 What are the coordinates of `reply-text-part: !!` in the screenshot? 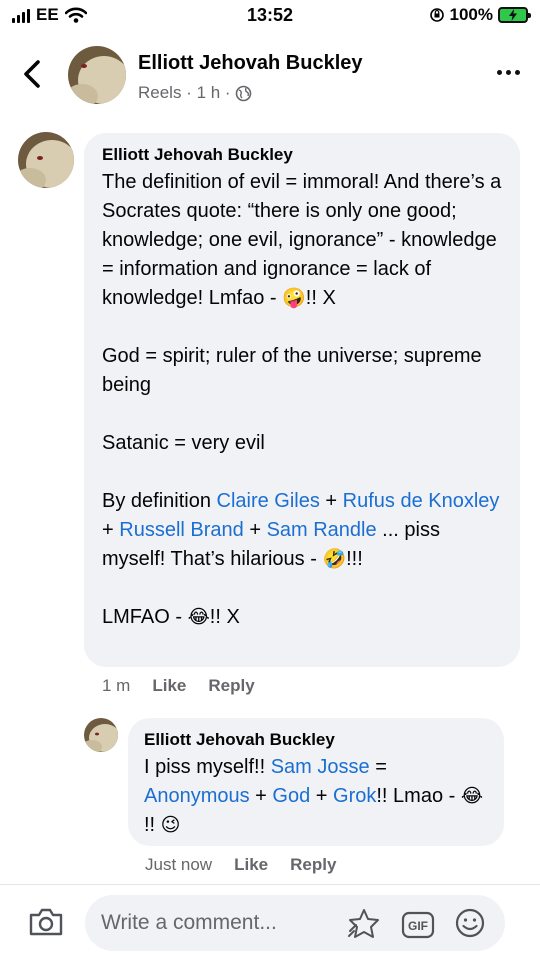 It's located at (152, 825).